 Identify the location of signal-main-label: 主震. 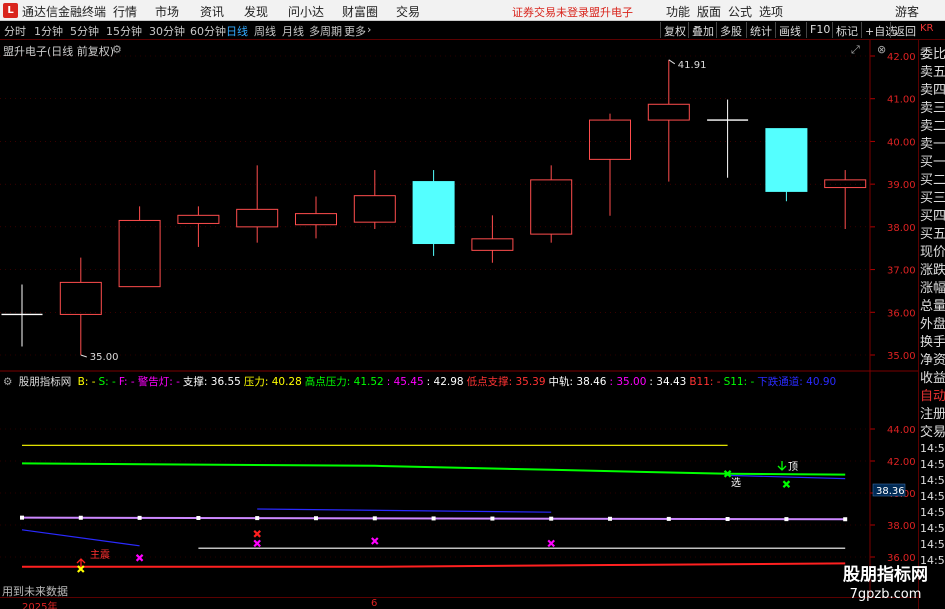
(100, 555).